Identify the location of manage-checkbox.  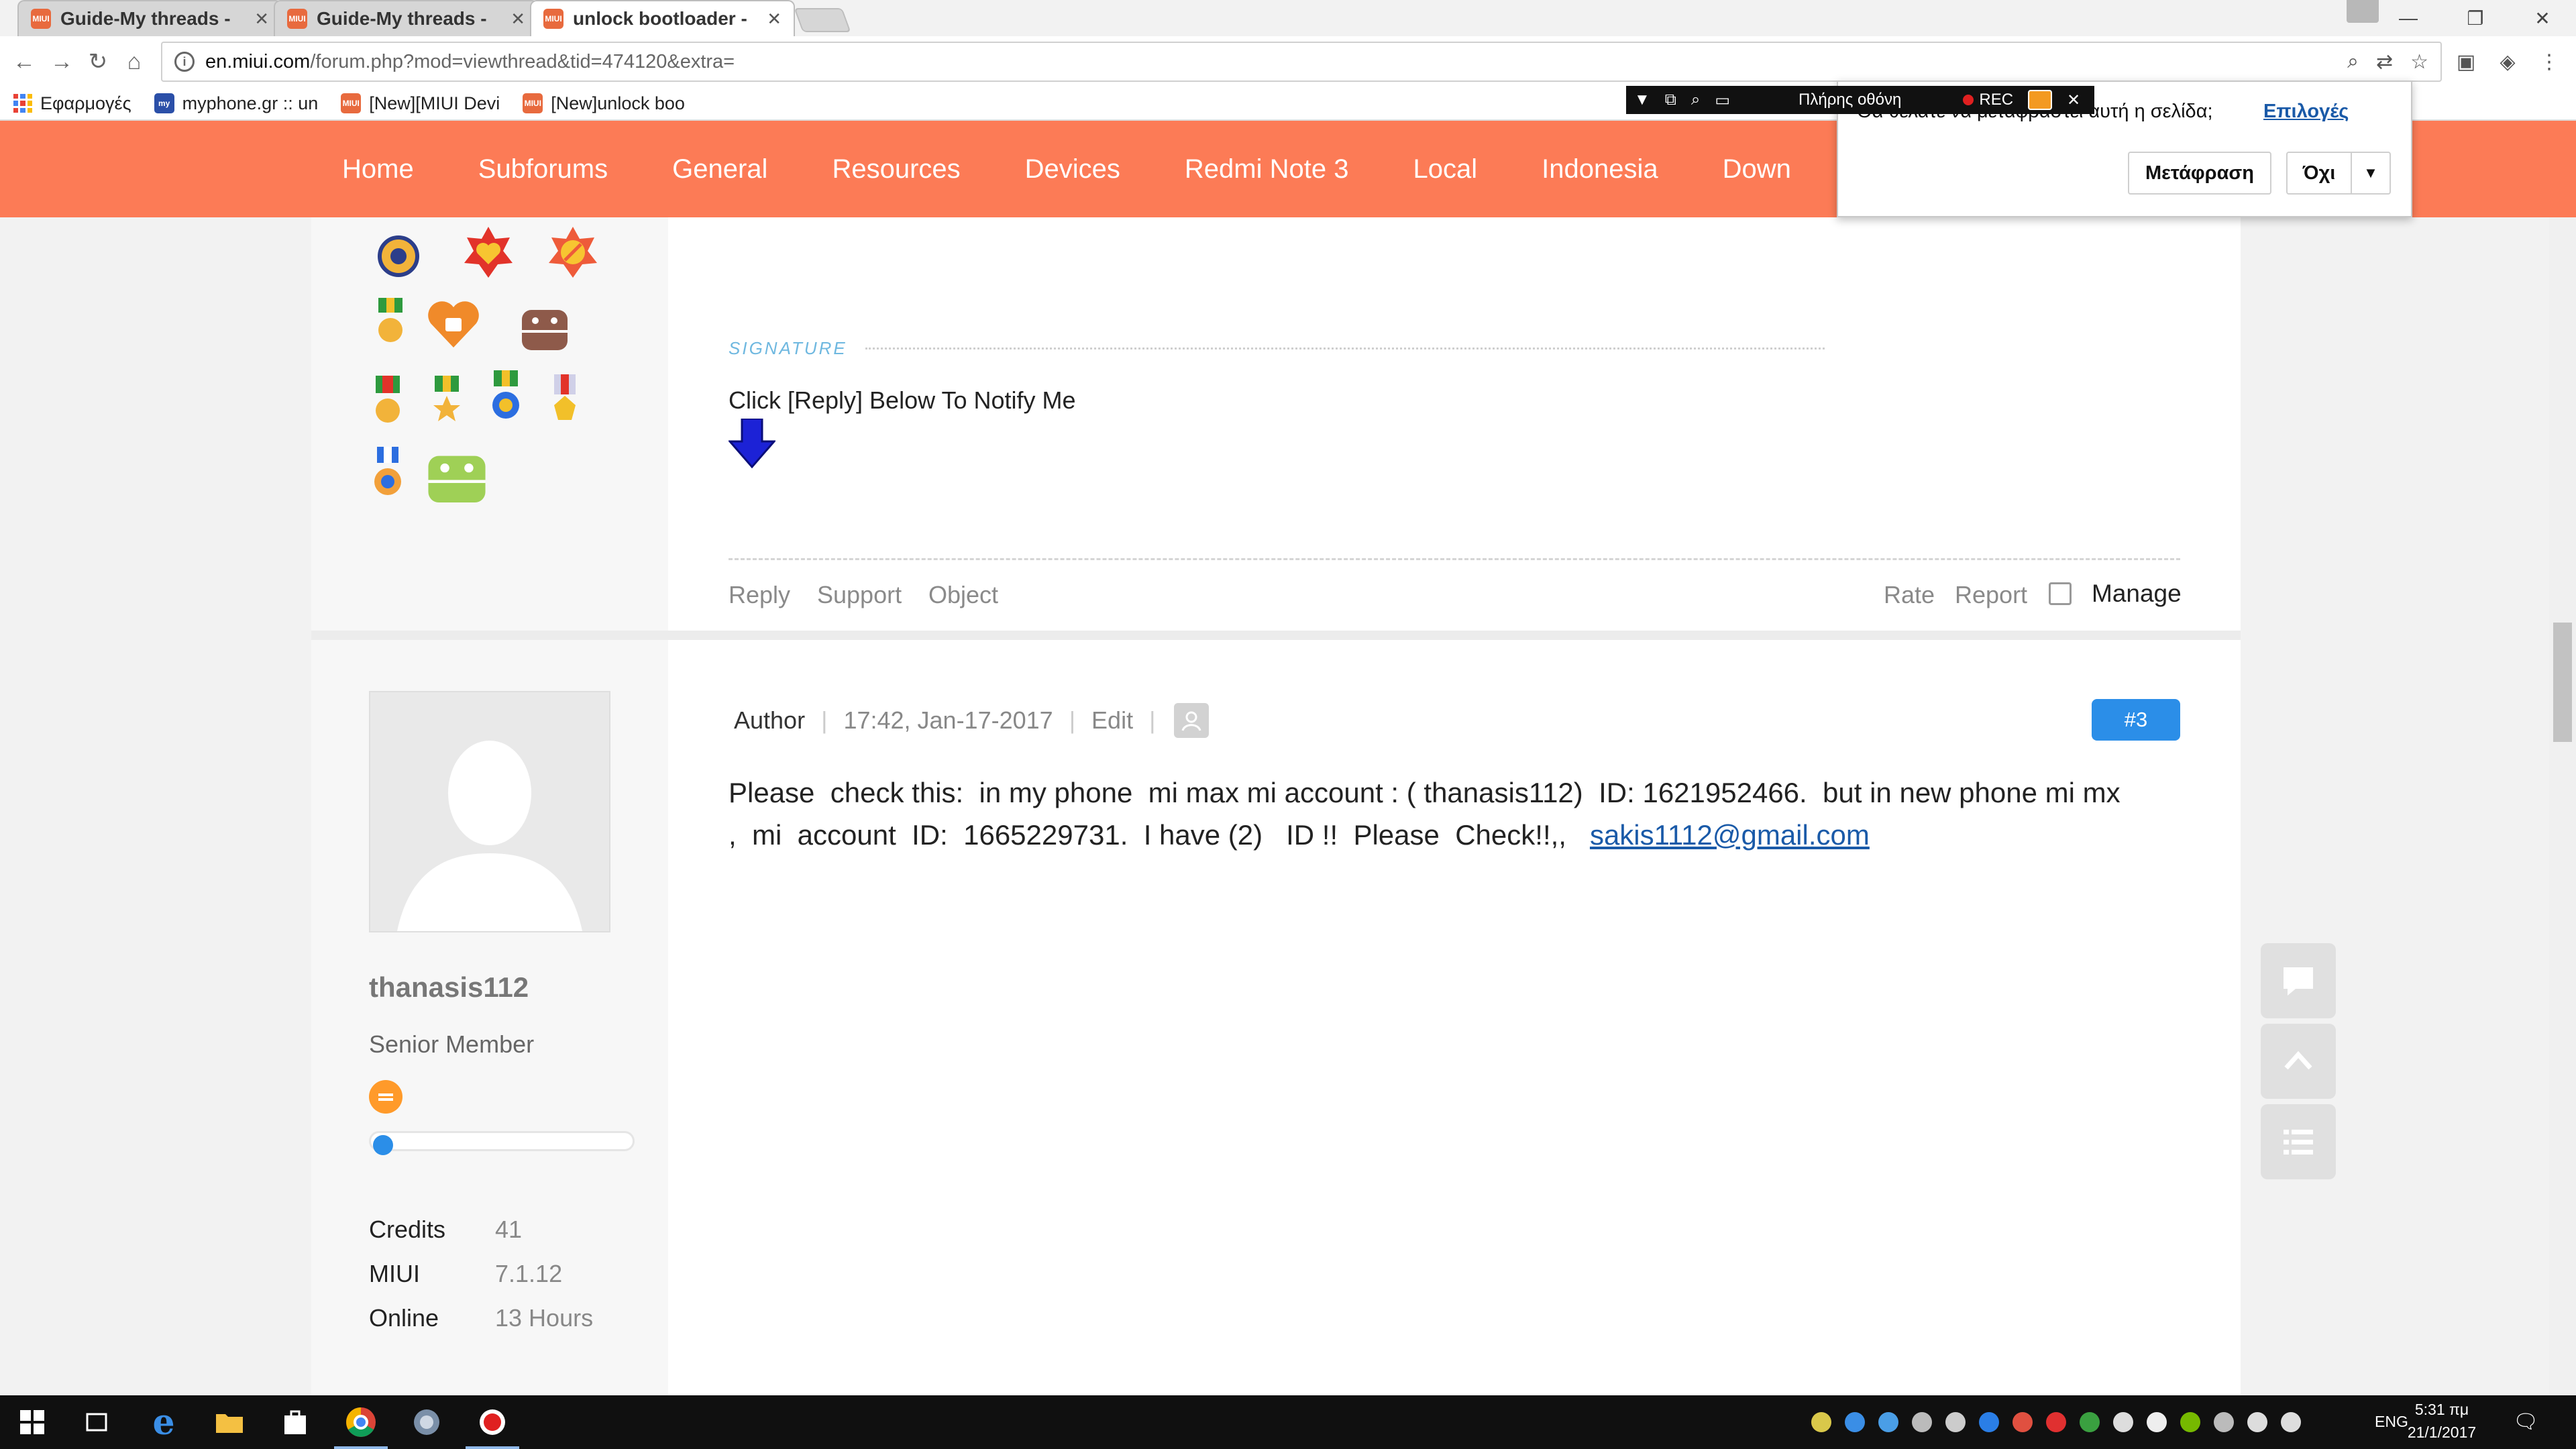
(2060, 593).